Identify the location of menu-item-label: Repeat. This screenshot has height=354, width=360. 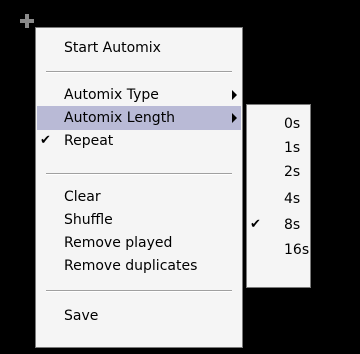
(89, 141).